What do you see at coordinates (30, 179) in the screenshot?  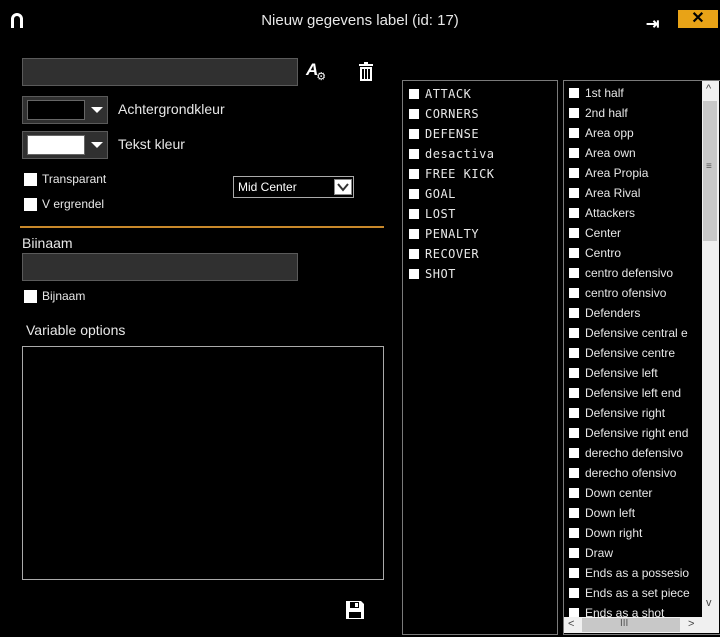 I see `transparent-checkbox` at bounding box center [30, 179].